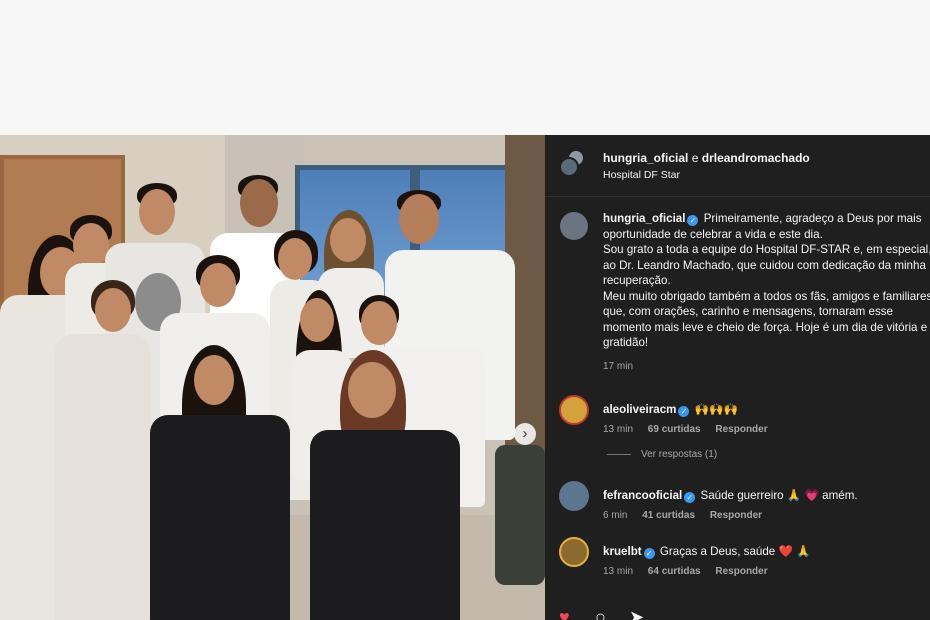 This screenshot has height=620, width=930. I want to click on comment-body: Saúde guerreiro 🙏 💗 amém., so click(779, 495).